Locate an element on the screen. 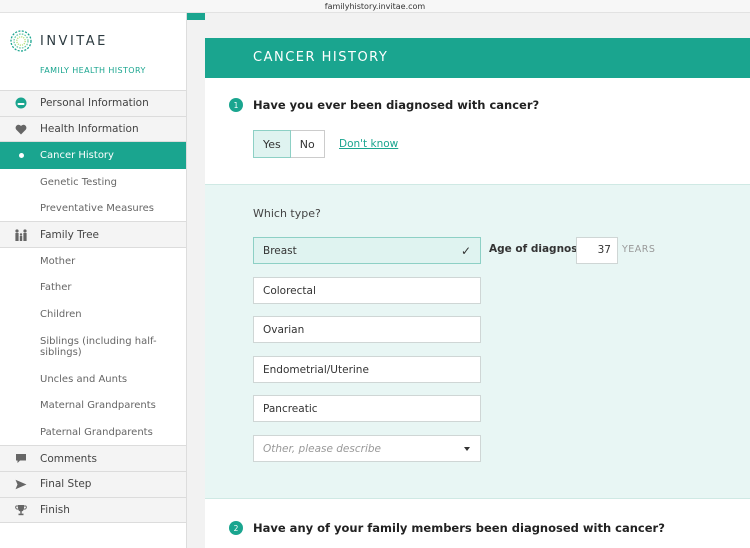 The height and width of the screenshot is (548, 750). sidebar-item-label: Preventative Measures is located at coordinates (97, 209).